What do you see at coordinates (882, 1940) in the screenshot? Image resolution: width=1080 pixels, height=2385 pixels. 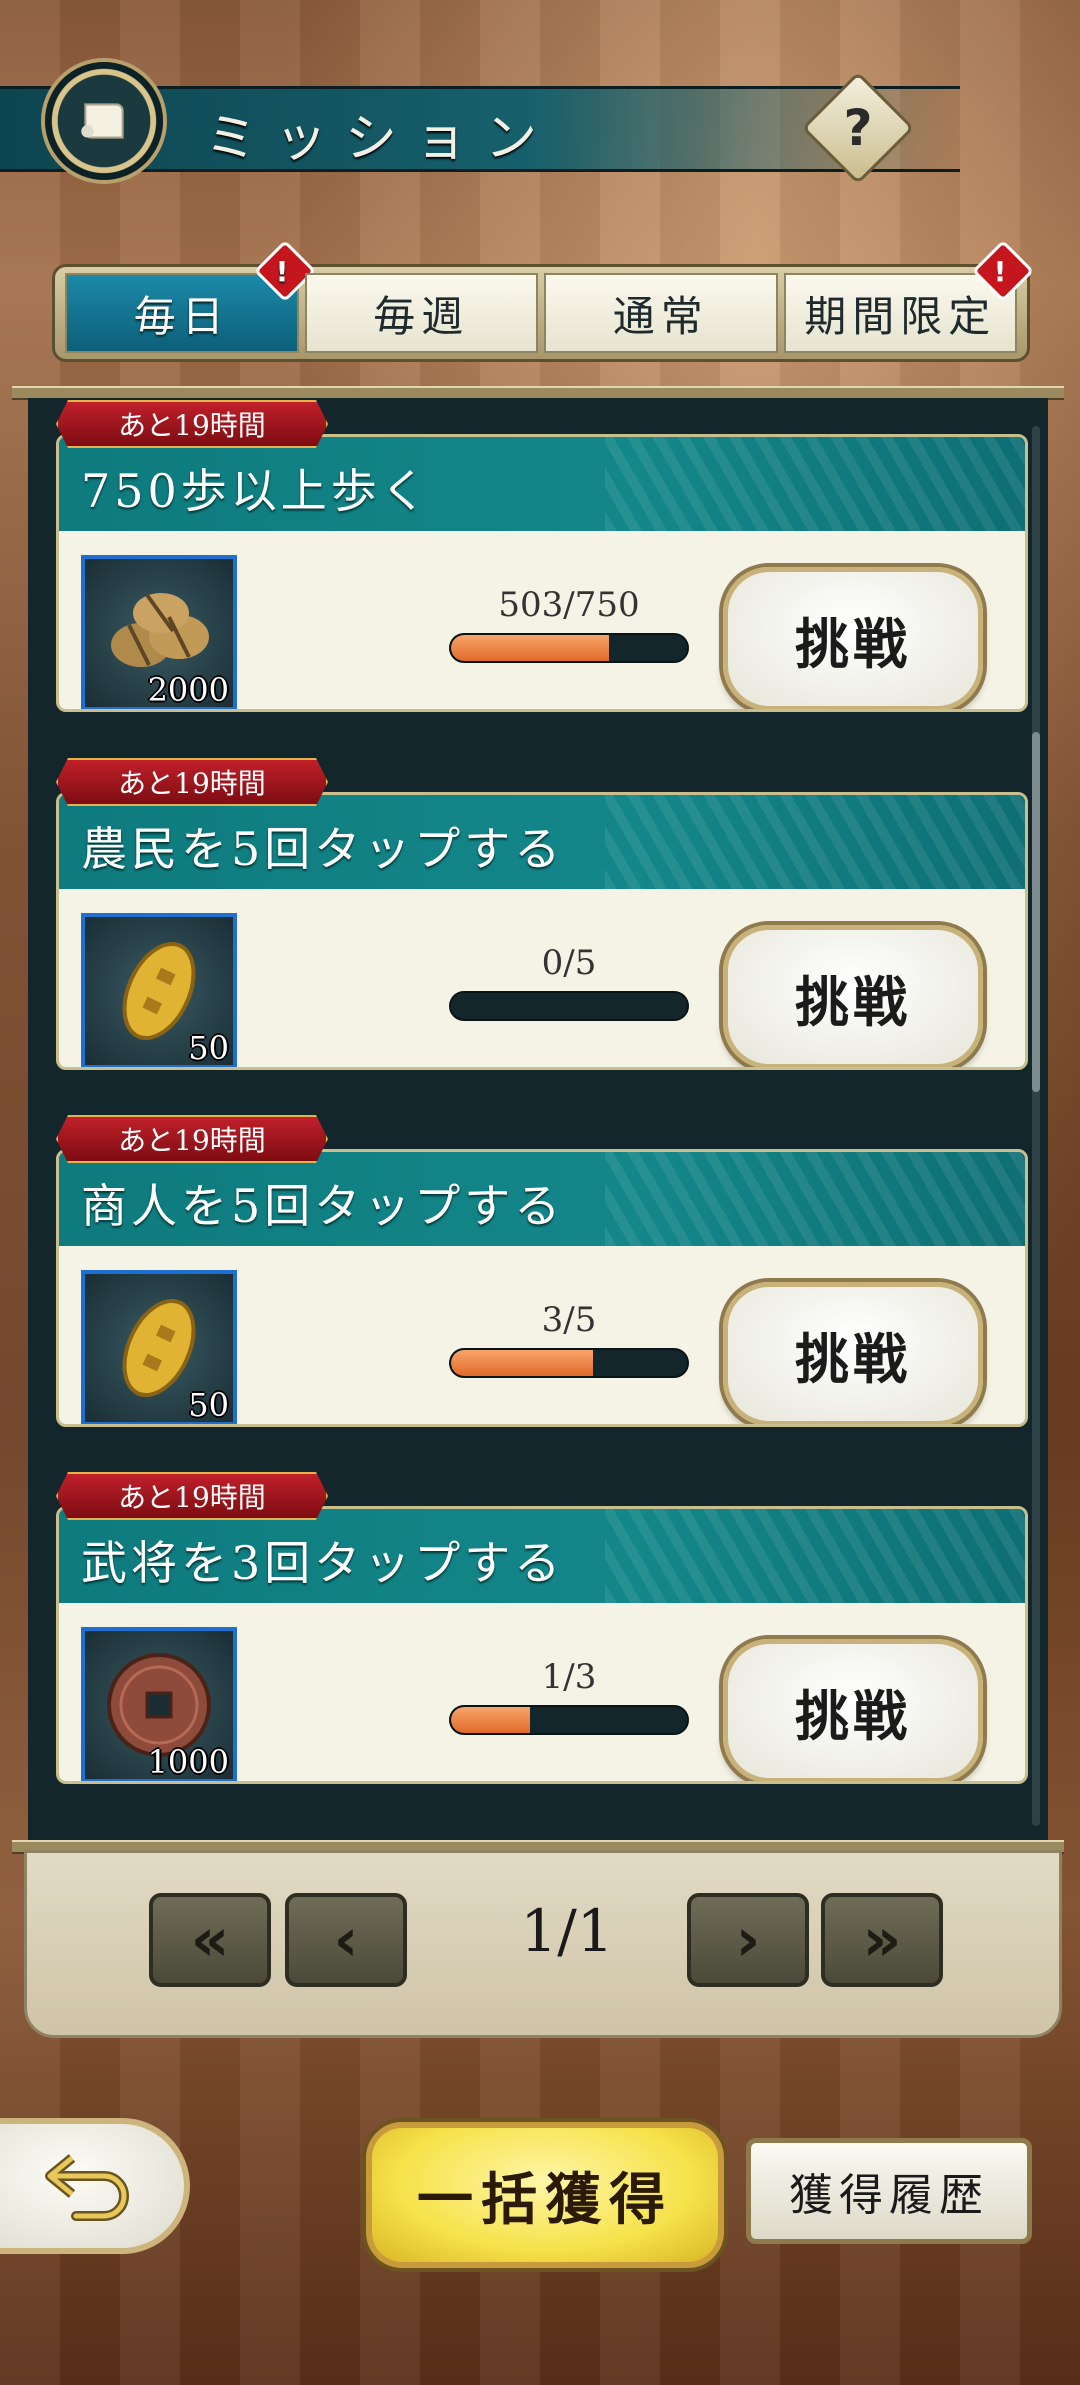 I see `last-page-button: »` at bounding box center [882, 1940].